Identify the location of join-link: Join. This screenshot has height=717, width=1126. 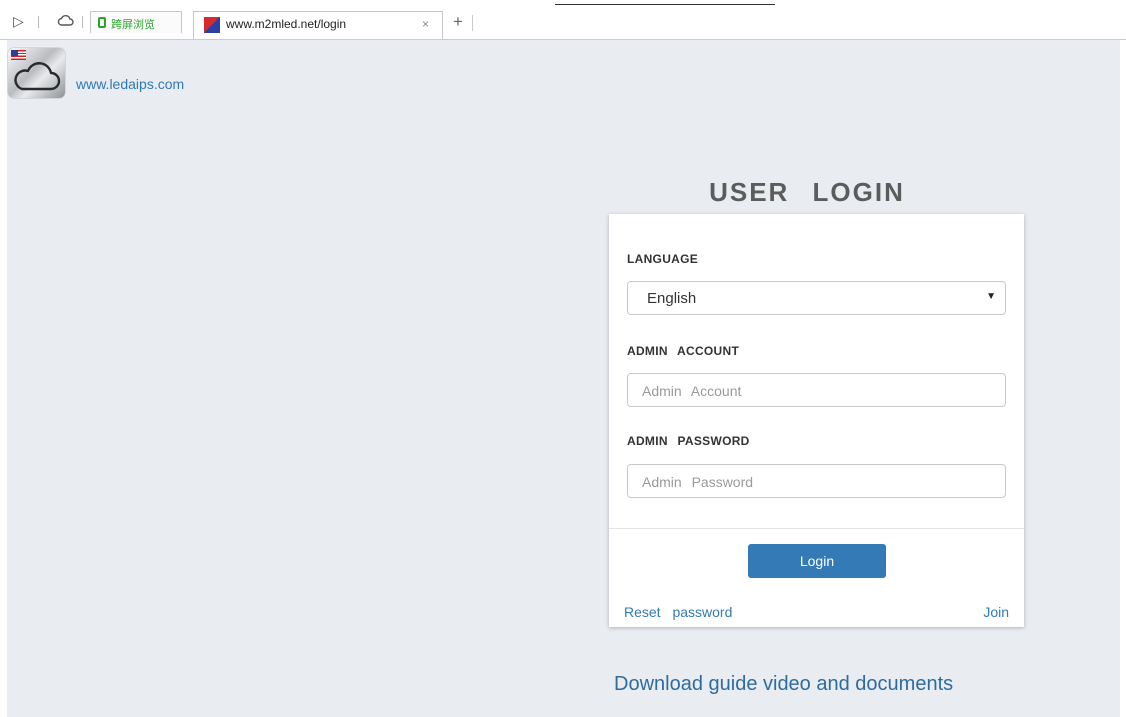
(996, 612).